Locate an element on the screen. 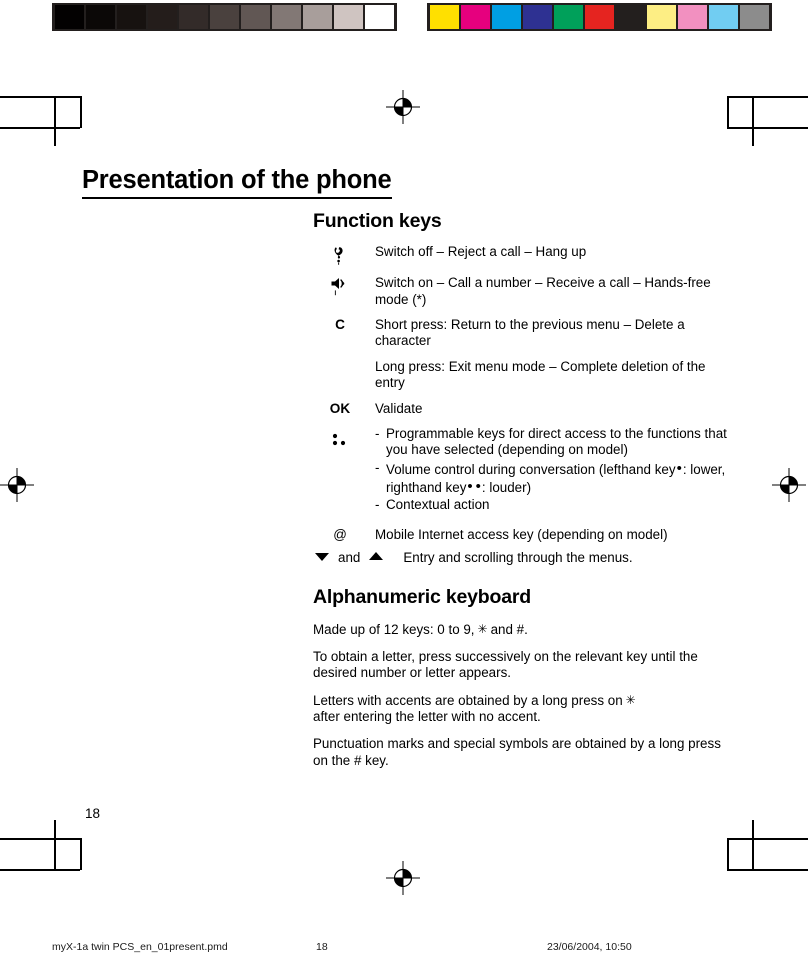 The image size is (808, 958). key-label-at: @ is located at coordinates (340, 534).